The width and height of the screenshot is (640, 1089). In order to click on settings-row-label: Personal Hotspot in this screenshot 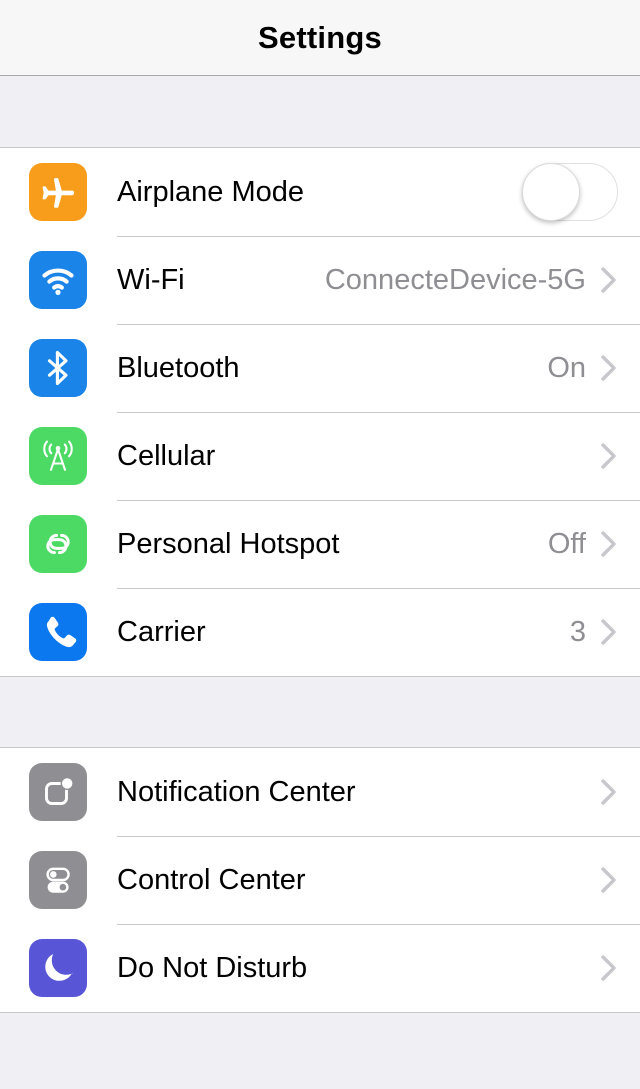, I will do `click(228, 543)`.